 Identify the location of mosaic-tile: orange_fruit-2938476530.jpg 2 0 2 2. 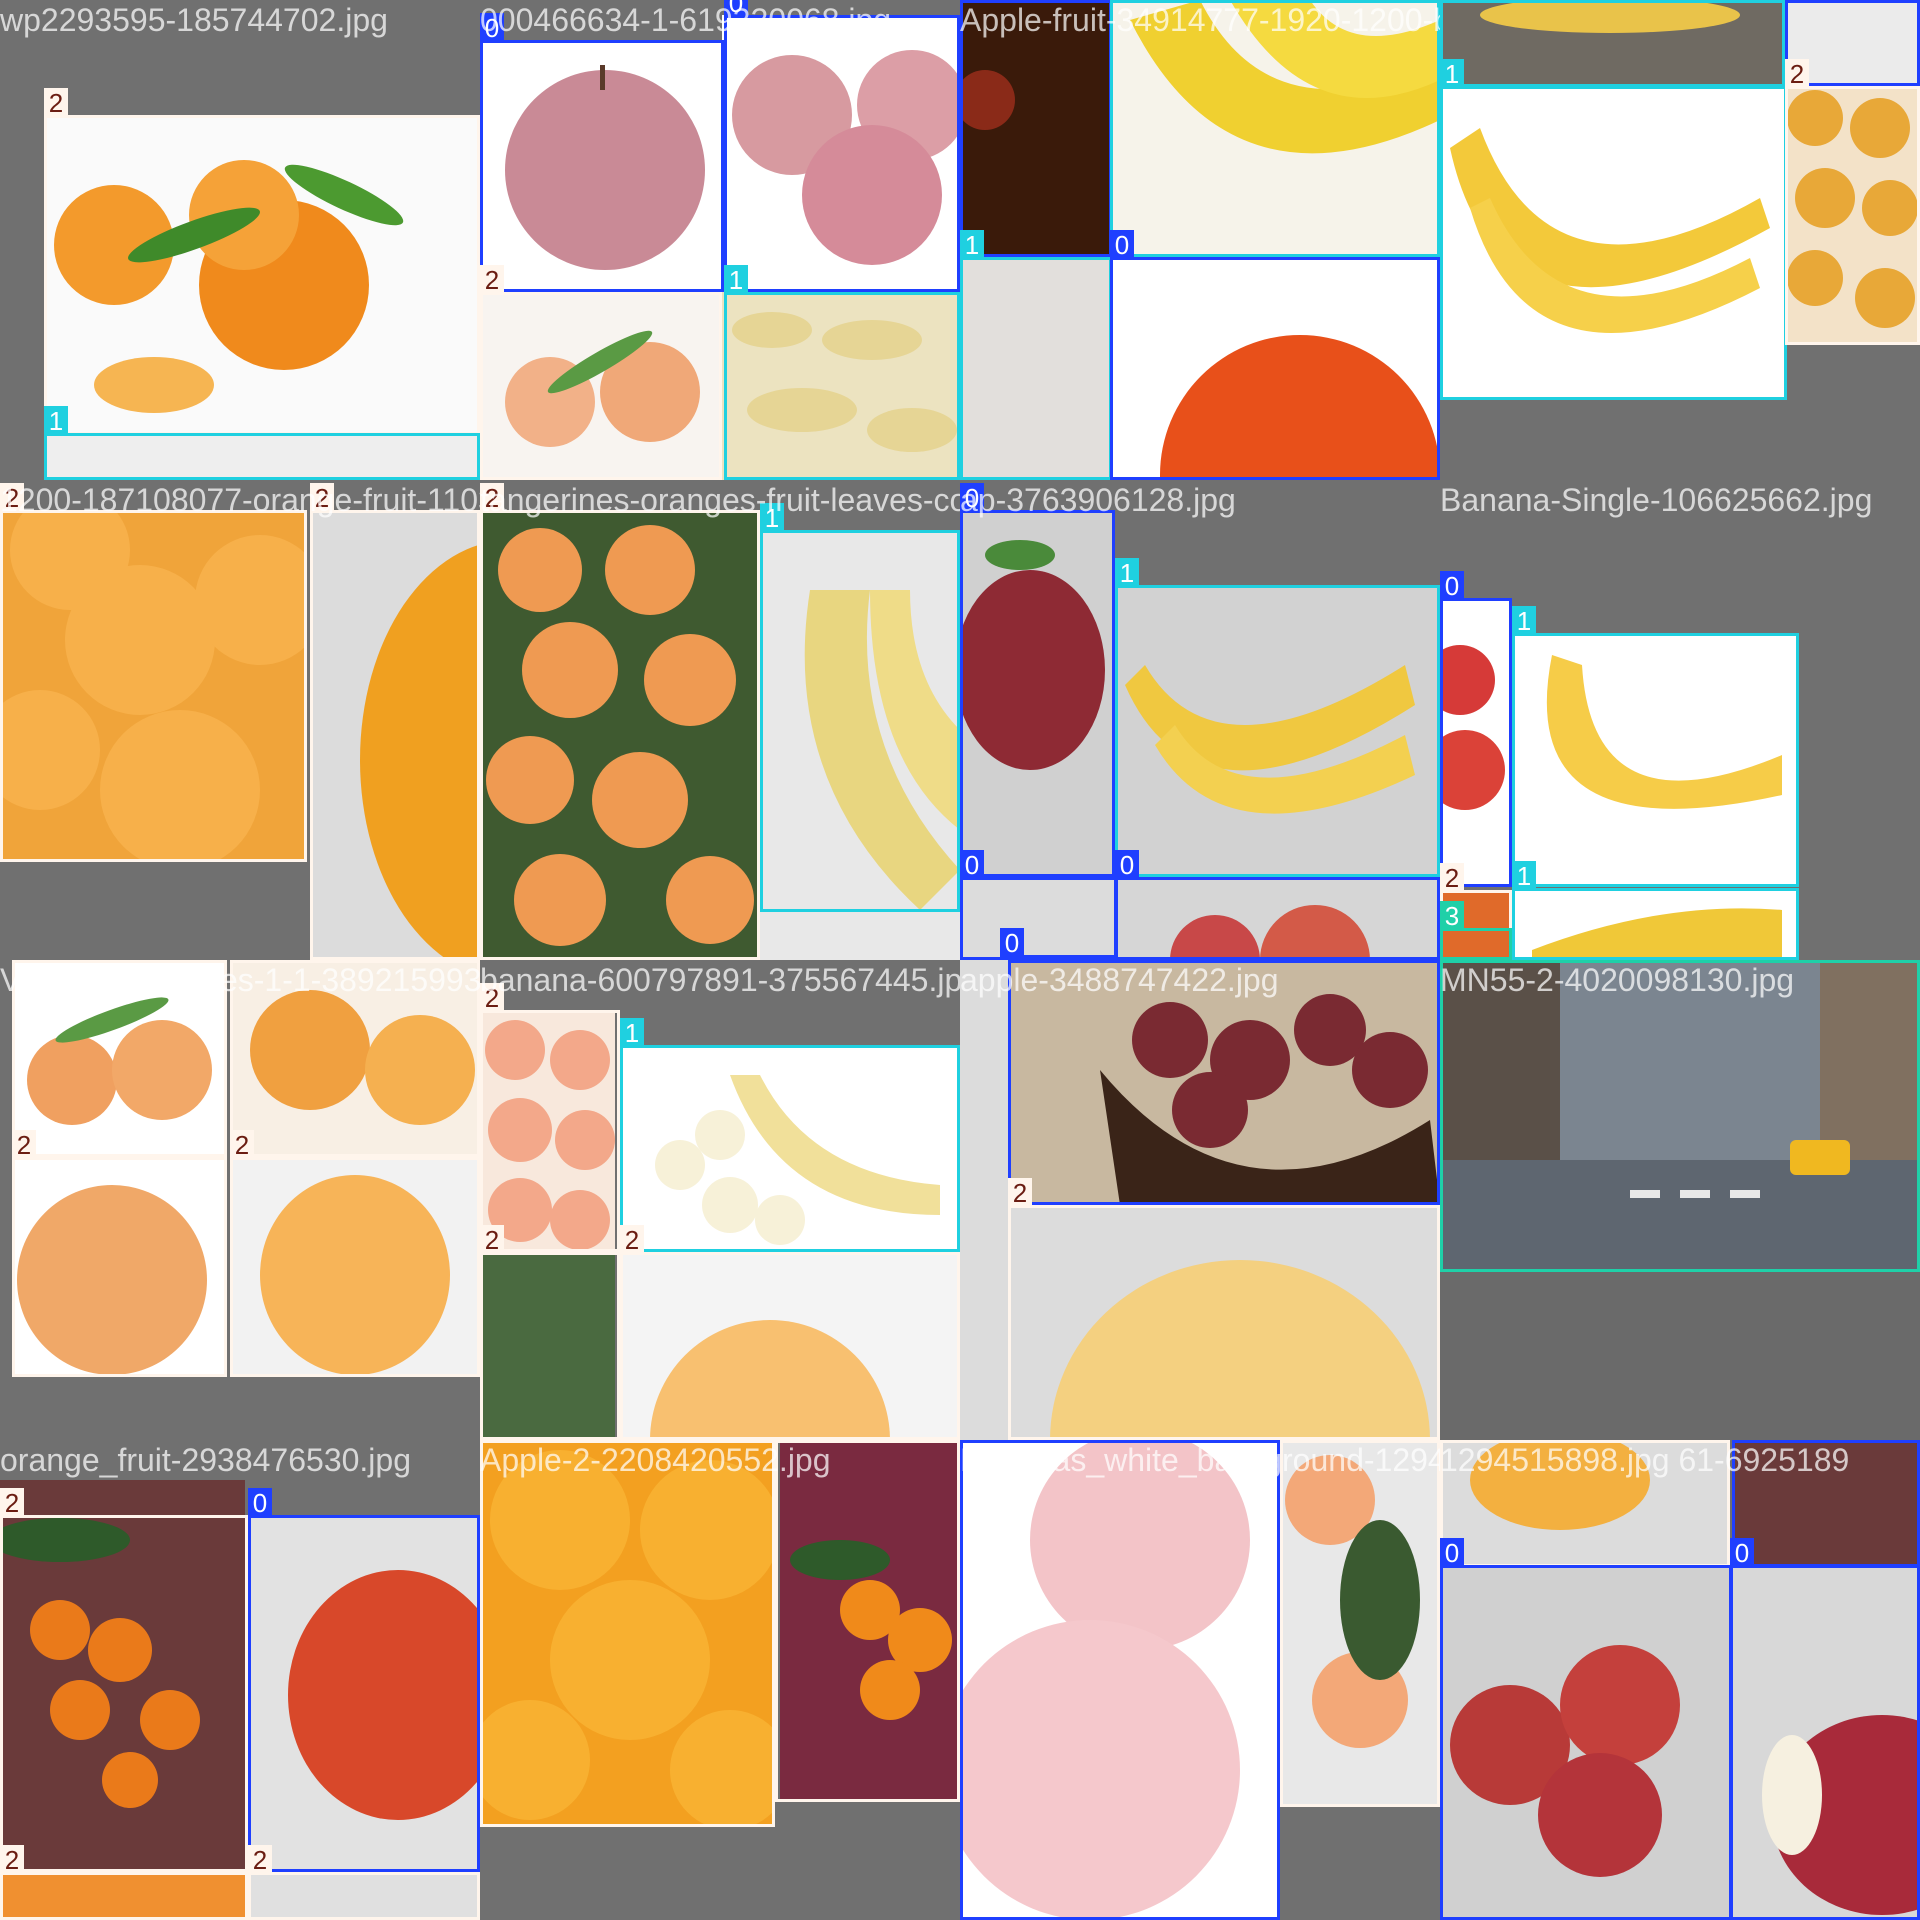
(240, 1680).